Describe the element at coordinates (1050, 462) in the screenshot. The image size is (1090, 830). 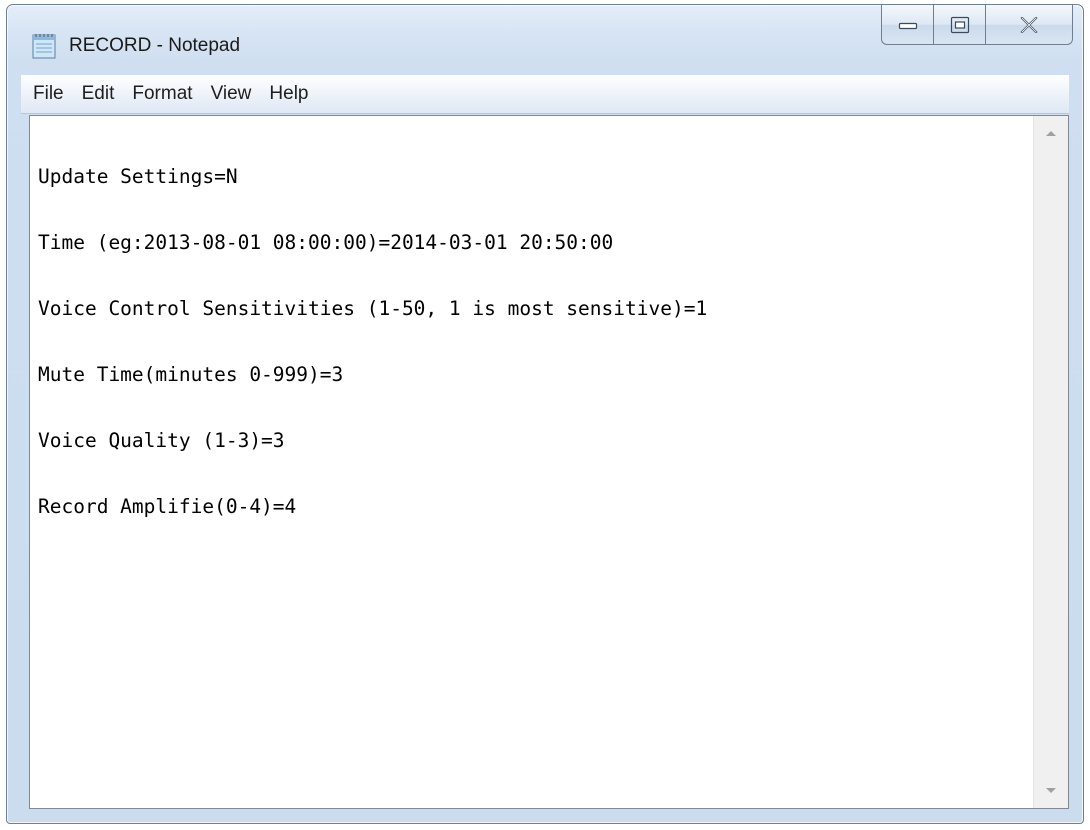
I see `vertical-scrollbar` at that location.